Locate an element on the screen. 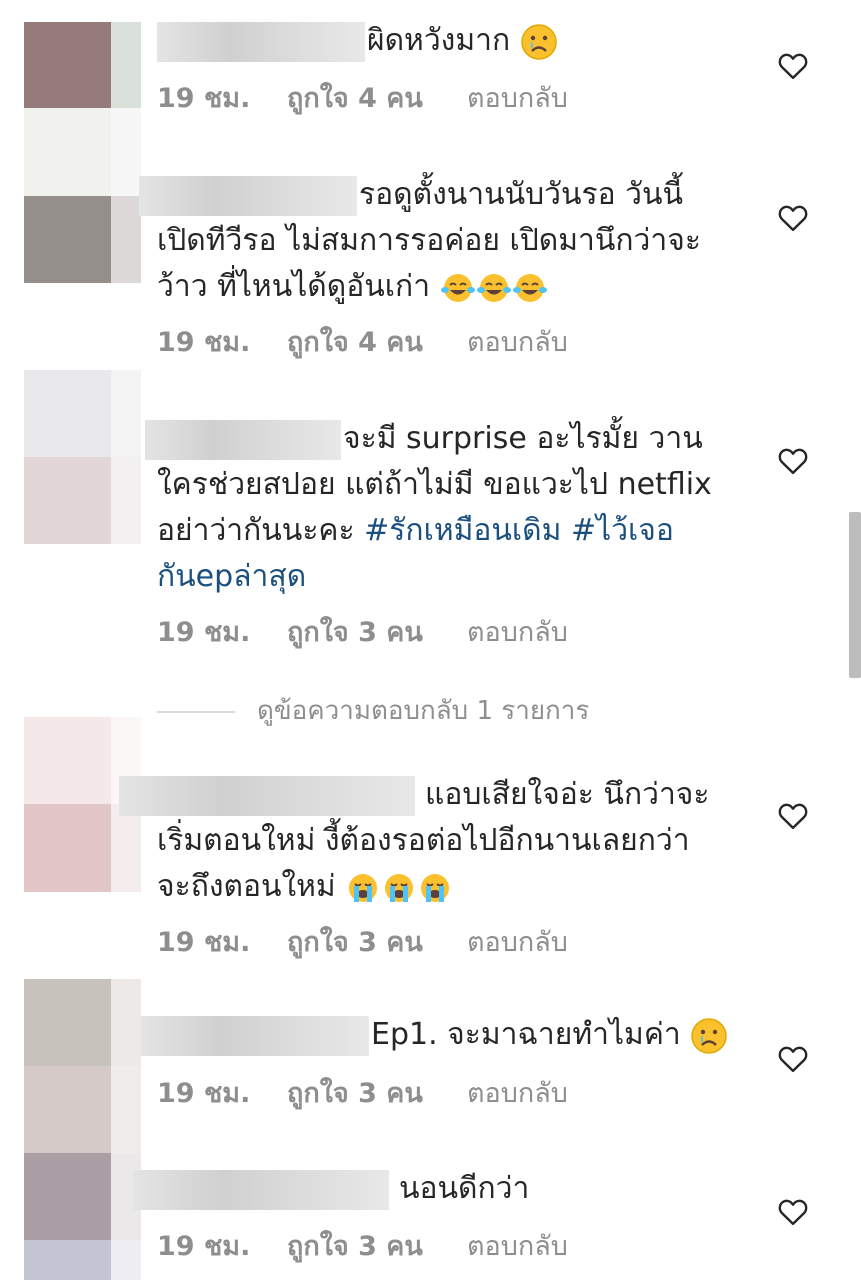  hashtag-link: #รักเหมือนเดิม is located at coordinates (462, 530).